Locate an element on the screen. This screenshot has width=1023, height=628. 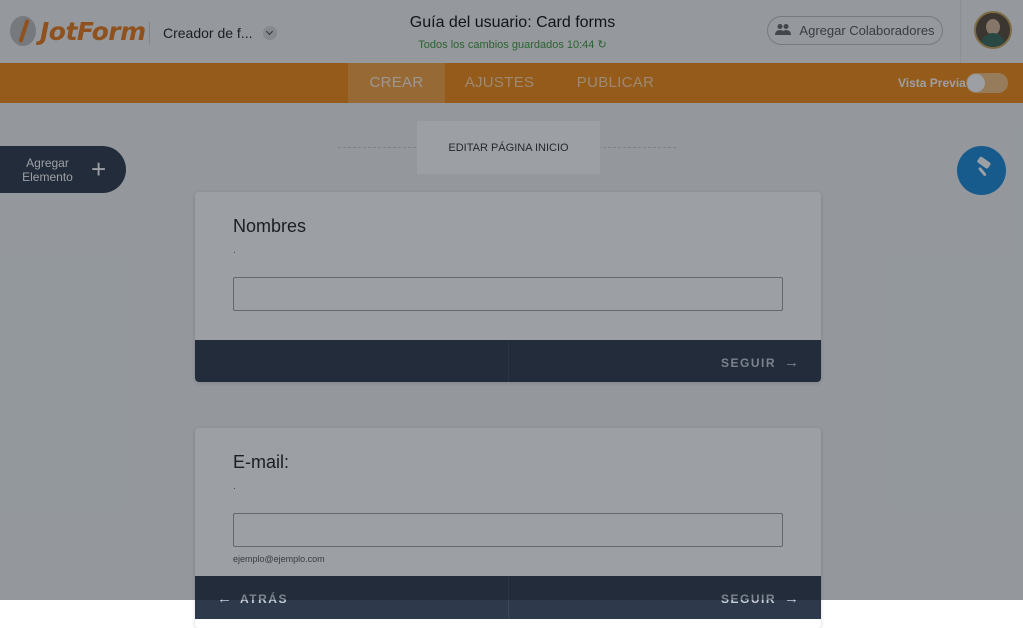
card-footer: SEGUIR → is located at coordinates (508, 361).